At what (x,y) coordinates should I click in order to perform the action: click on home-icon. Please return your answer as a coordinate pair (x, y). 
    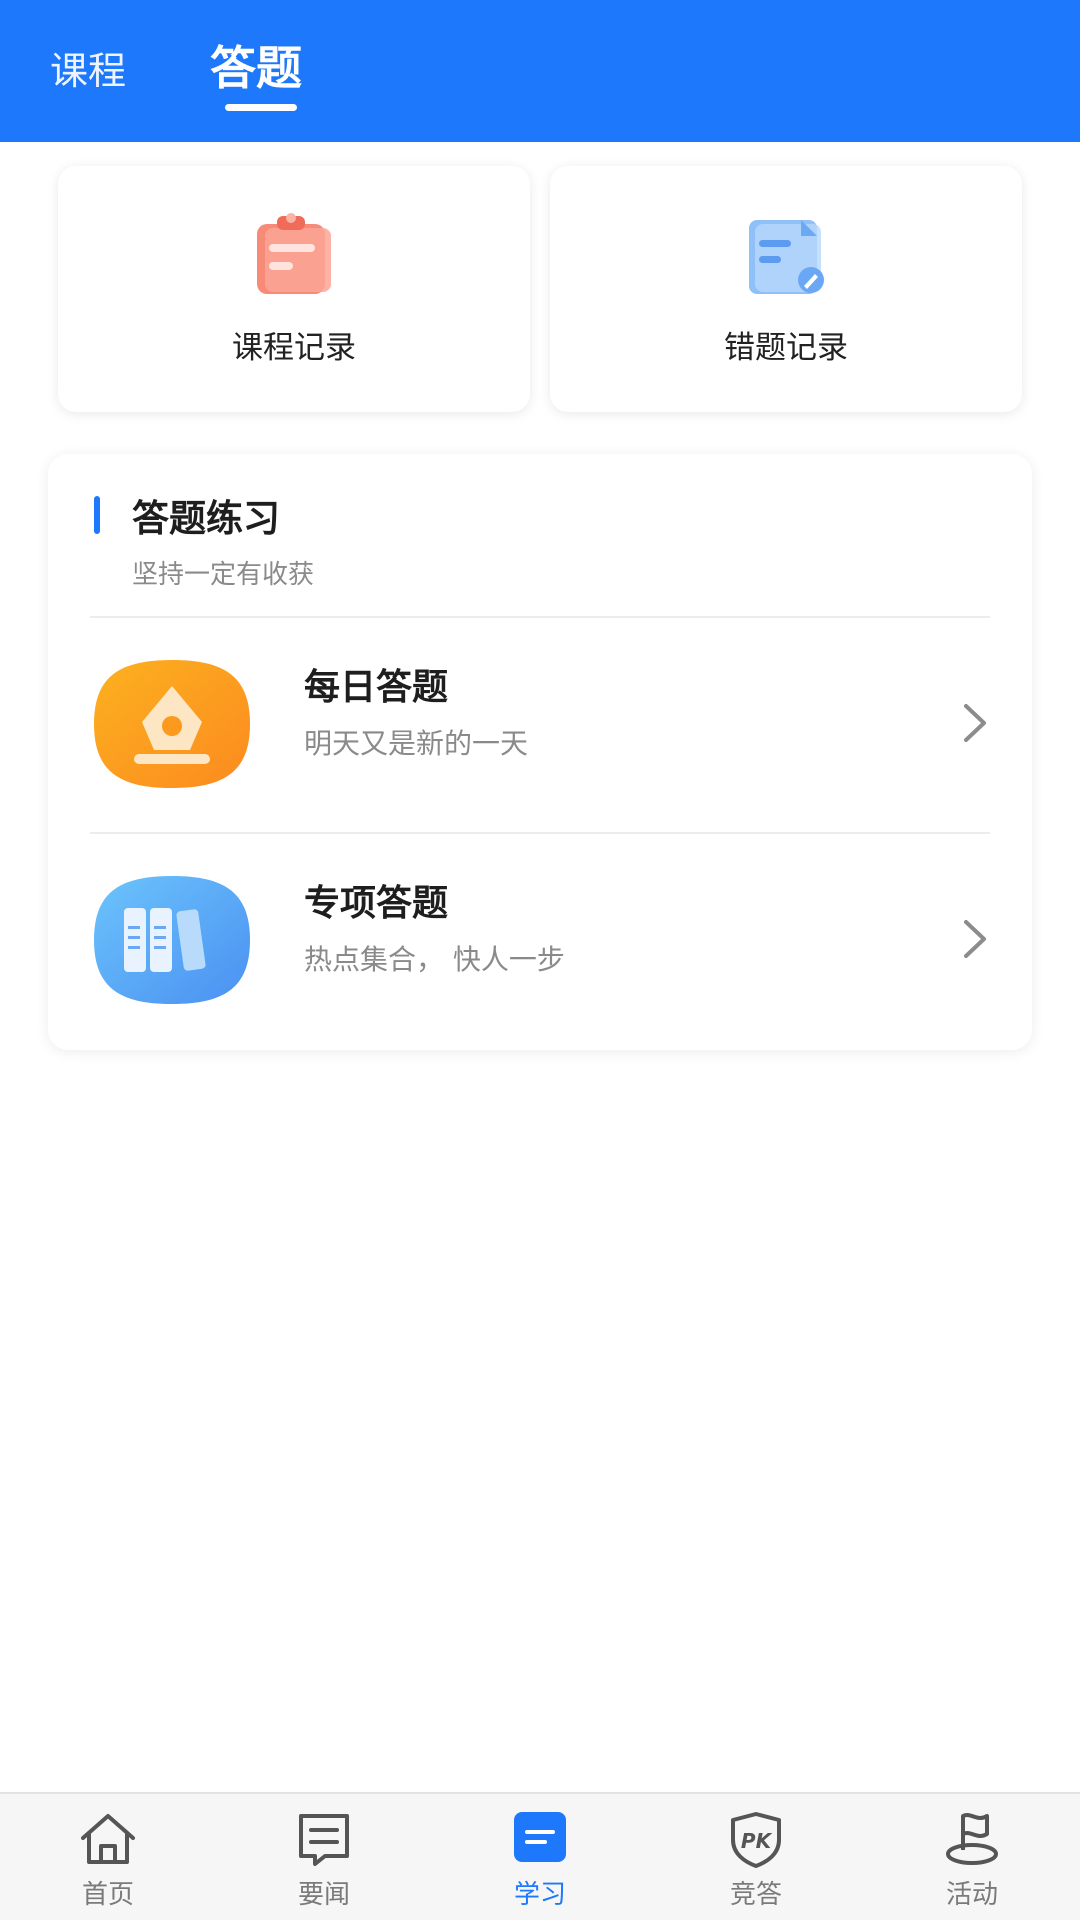
    Looking at the image, I should click on (108, 1839).